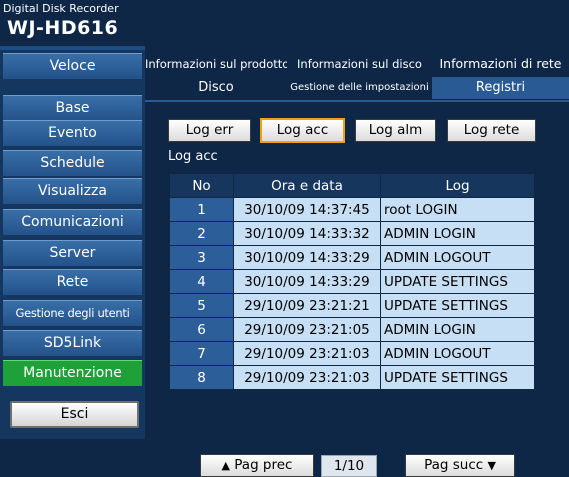 This screenshot has height=477, width=569. What do you see at coordinates (349, 466) in the screenshot?
I see `page-indicator: 1/10` at bounding box center [349, 466].